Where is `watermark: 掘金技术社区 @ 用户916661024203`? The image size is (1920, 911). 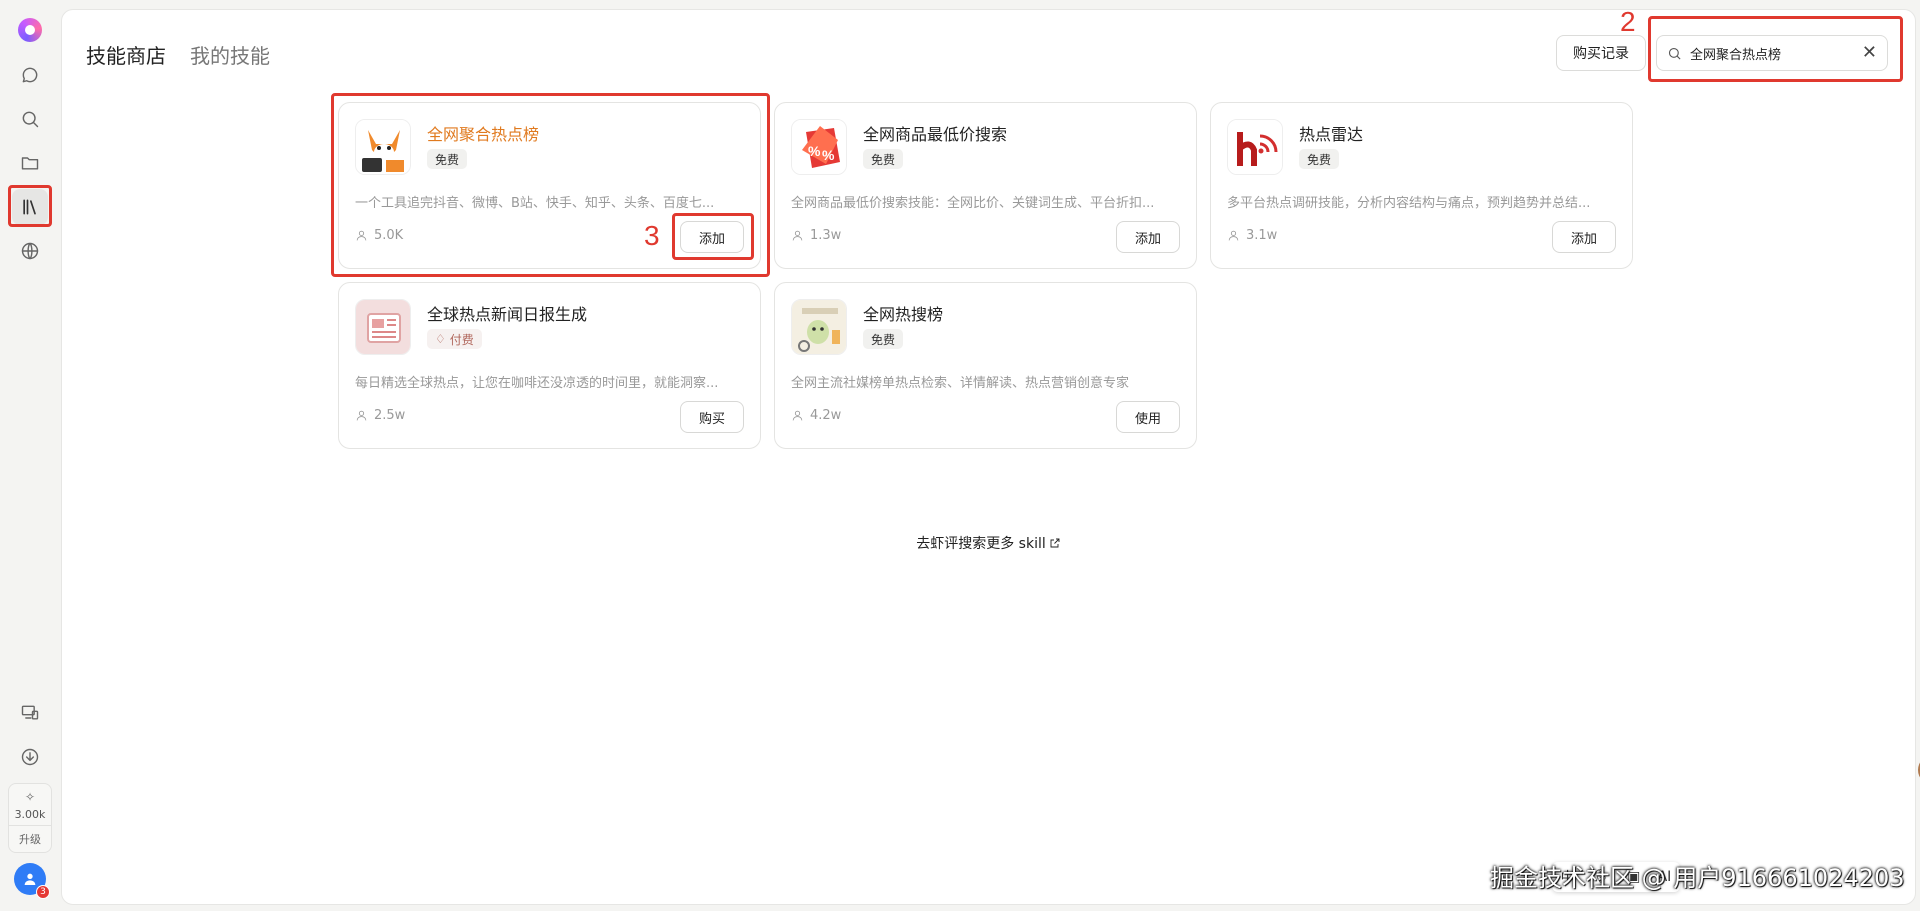 watermark: 掘金技术社区 @ 用户916661024203 is located at coordinates (1697, 878).